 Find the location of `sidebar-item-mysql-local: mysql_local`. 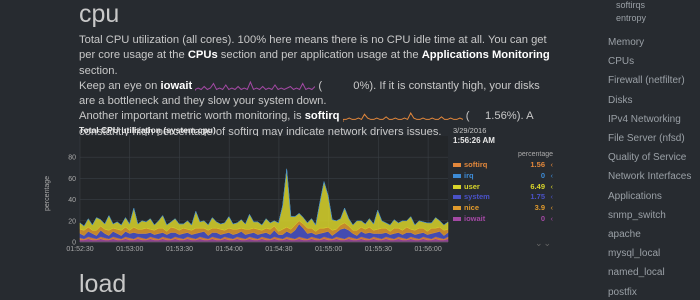

sidebar-item-mysql-local: mysql_local is located at coordinates (634, 253).